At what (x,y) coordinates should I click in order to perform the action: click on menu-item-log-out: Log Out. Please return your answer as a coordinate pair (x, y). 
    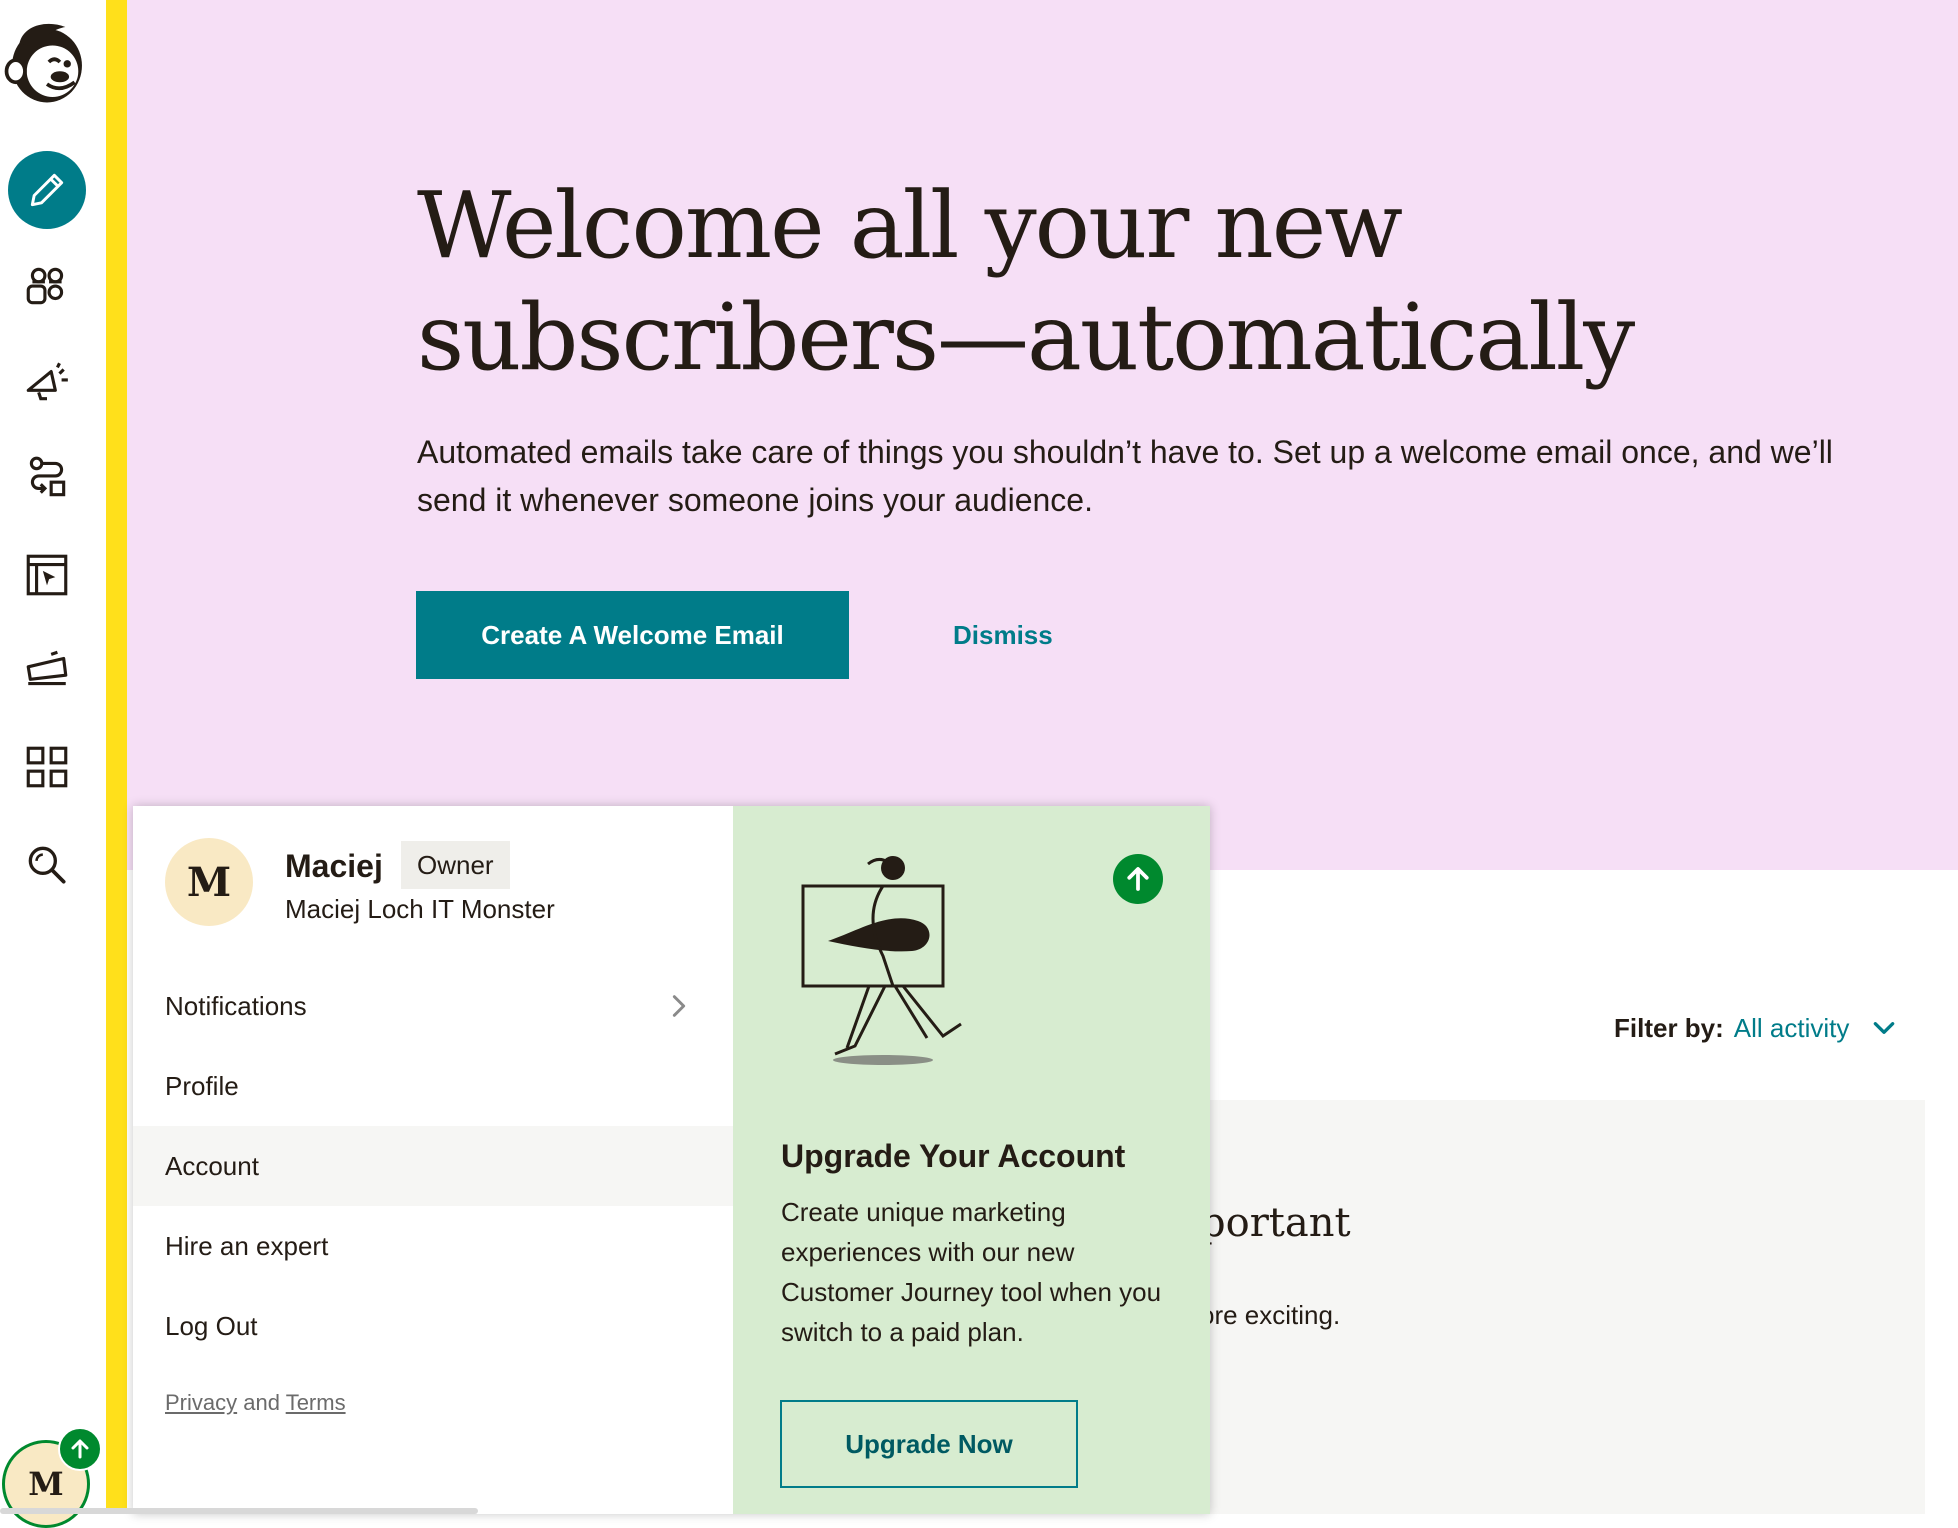
    Looking at the image, I should click on (433, 1326).